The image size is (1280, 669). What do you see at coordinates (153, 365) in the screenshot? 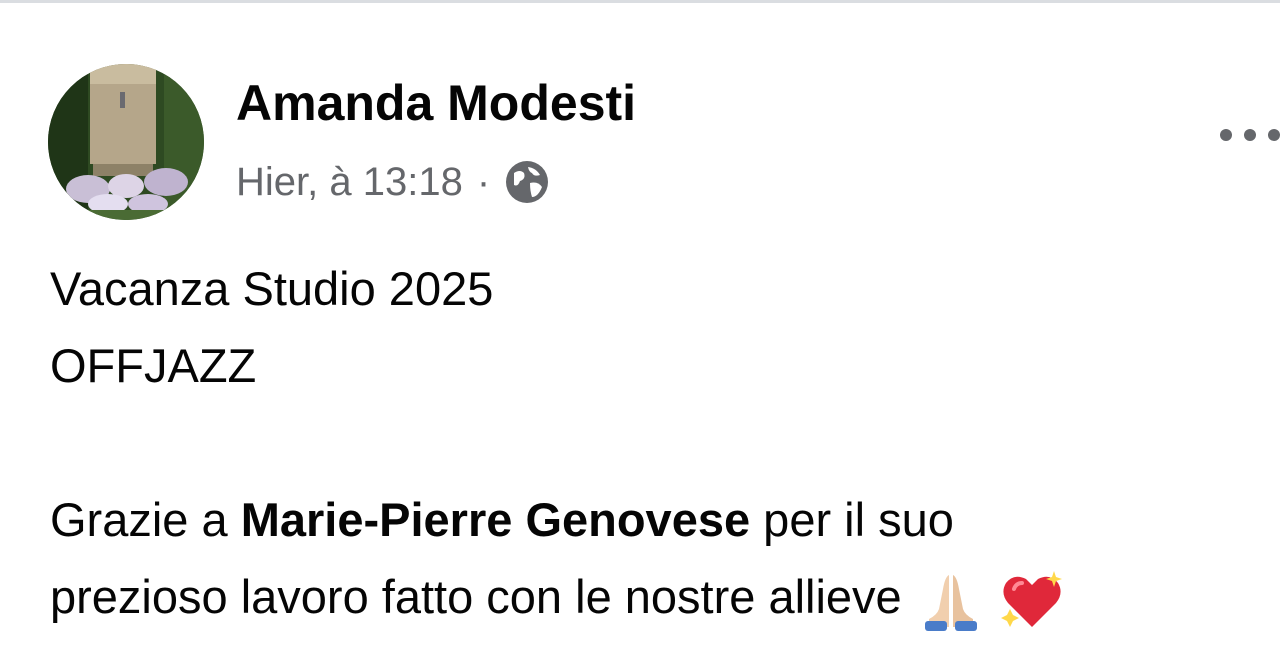
I see `post-line-subtitle: OFFJAZZ` at bounding box center [153, 365].